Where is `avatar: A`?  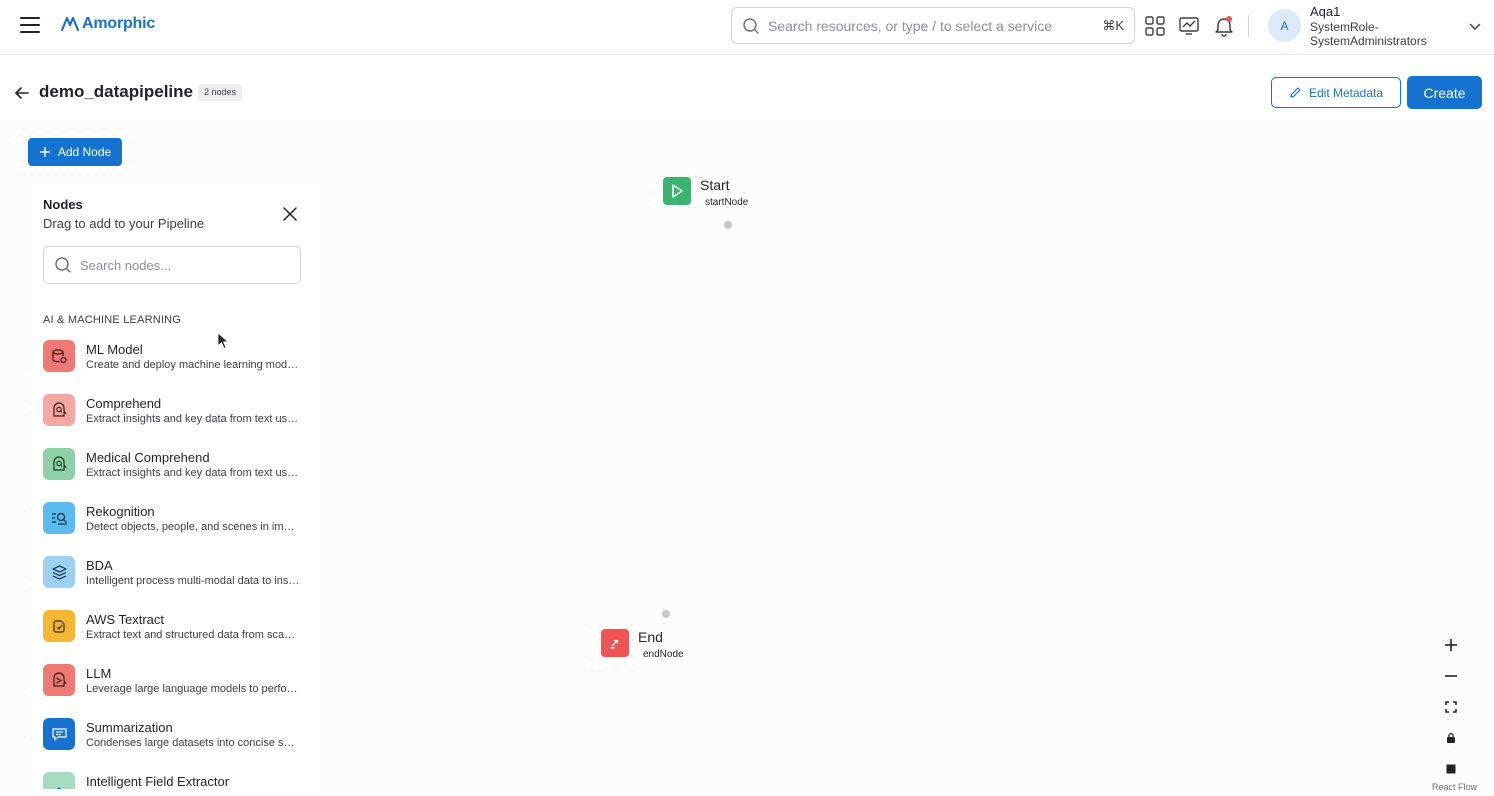
avatar: A is located at coordinates (1284, 25).